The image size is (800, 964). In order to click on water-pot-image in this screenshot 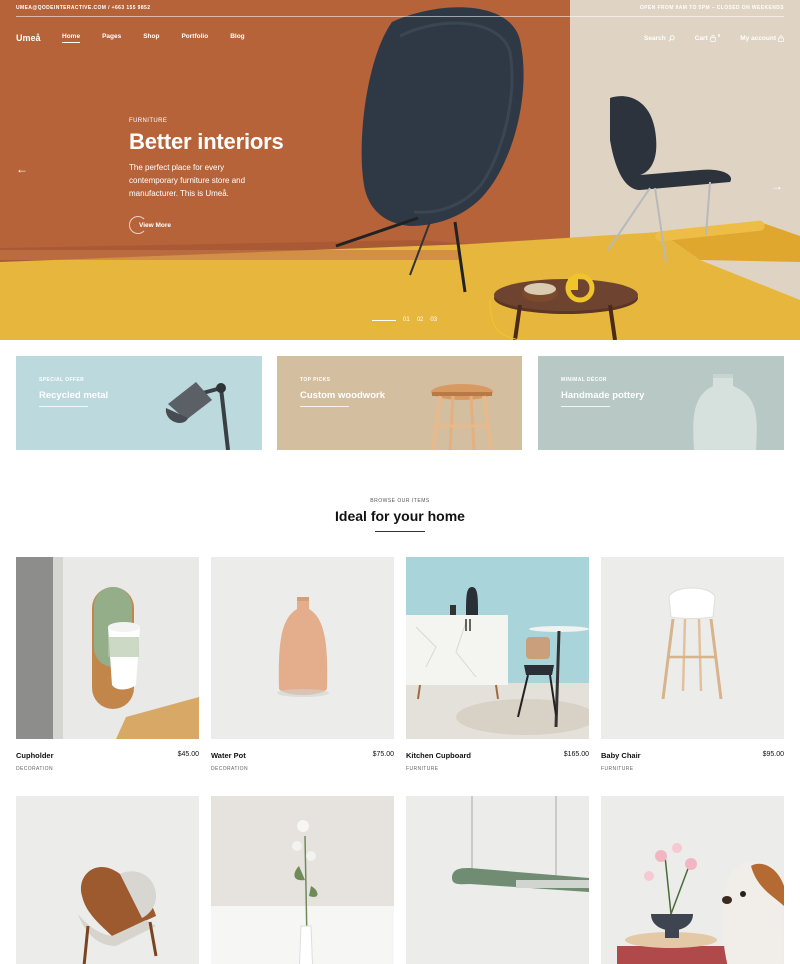, I will do `click(302, 648)`.